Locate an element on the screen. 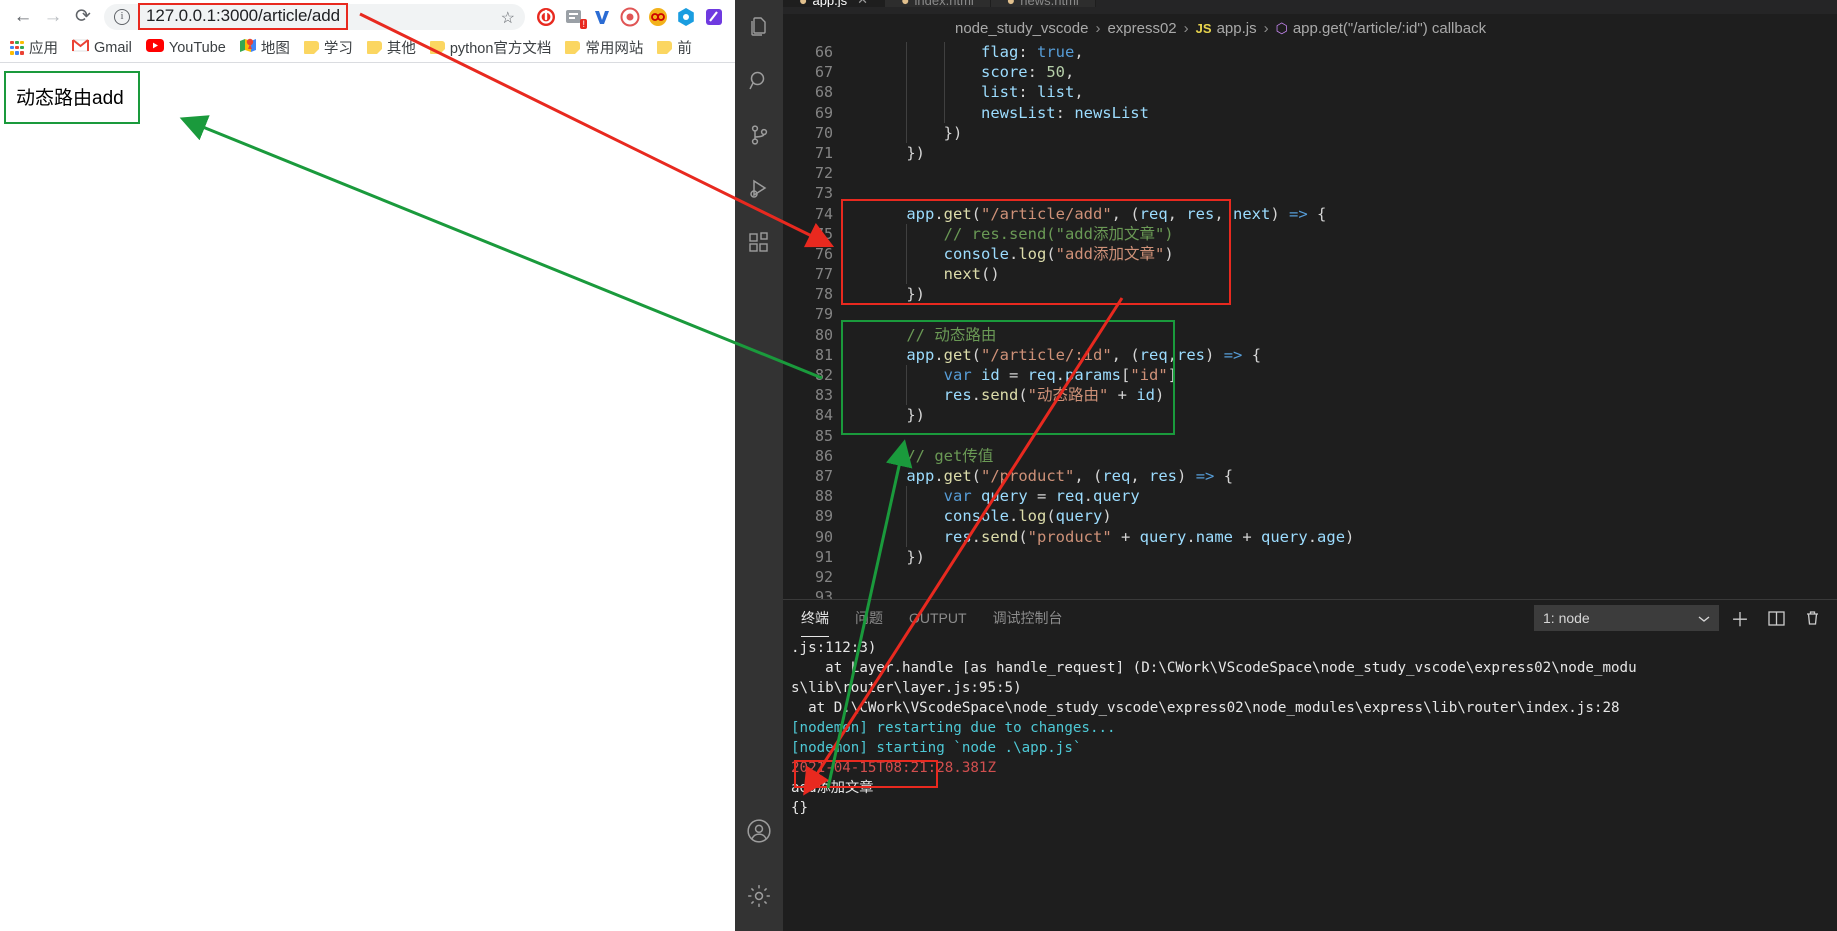 The height and width of the screenshot is (931, 1837). line-number: 77 is located at coordinates (823, 274).